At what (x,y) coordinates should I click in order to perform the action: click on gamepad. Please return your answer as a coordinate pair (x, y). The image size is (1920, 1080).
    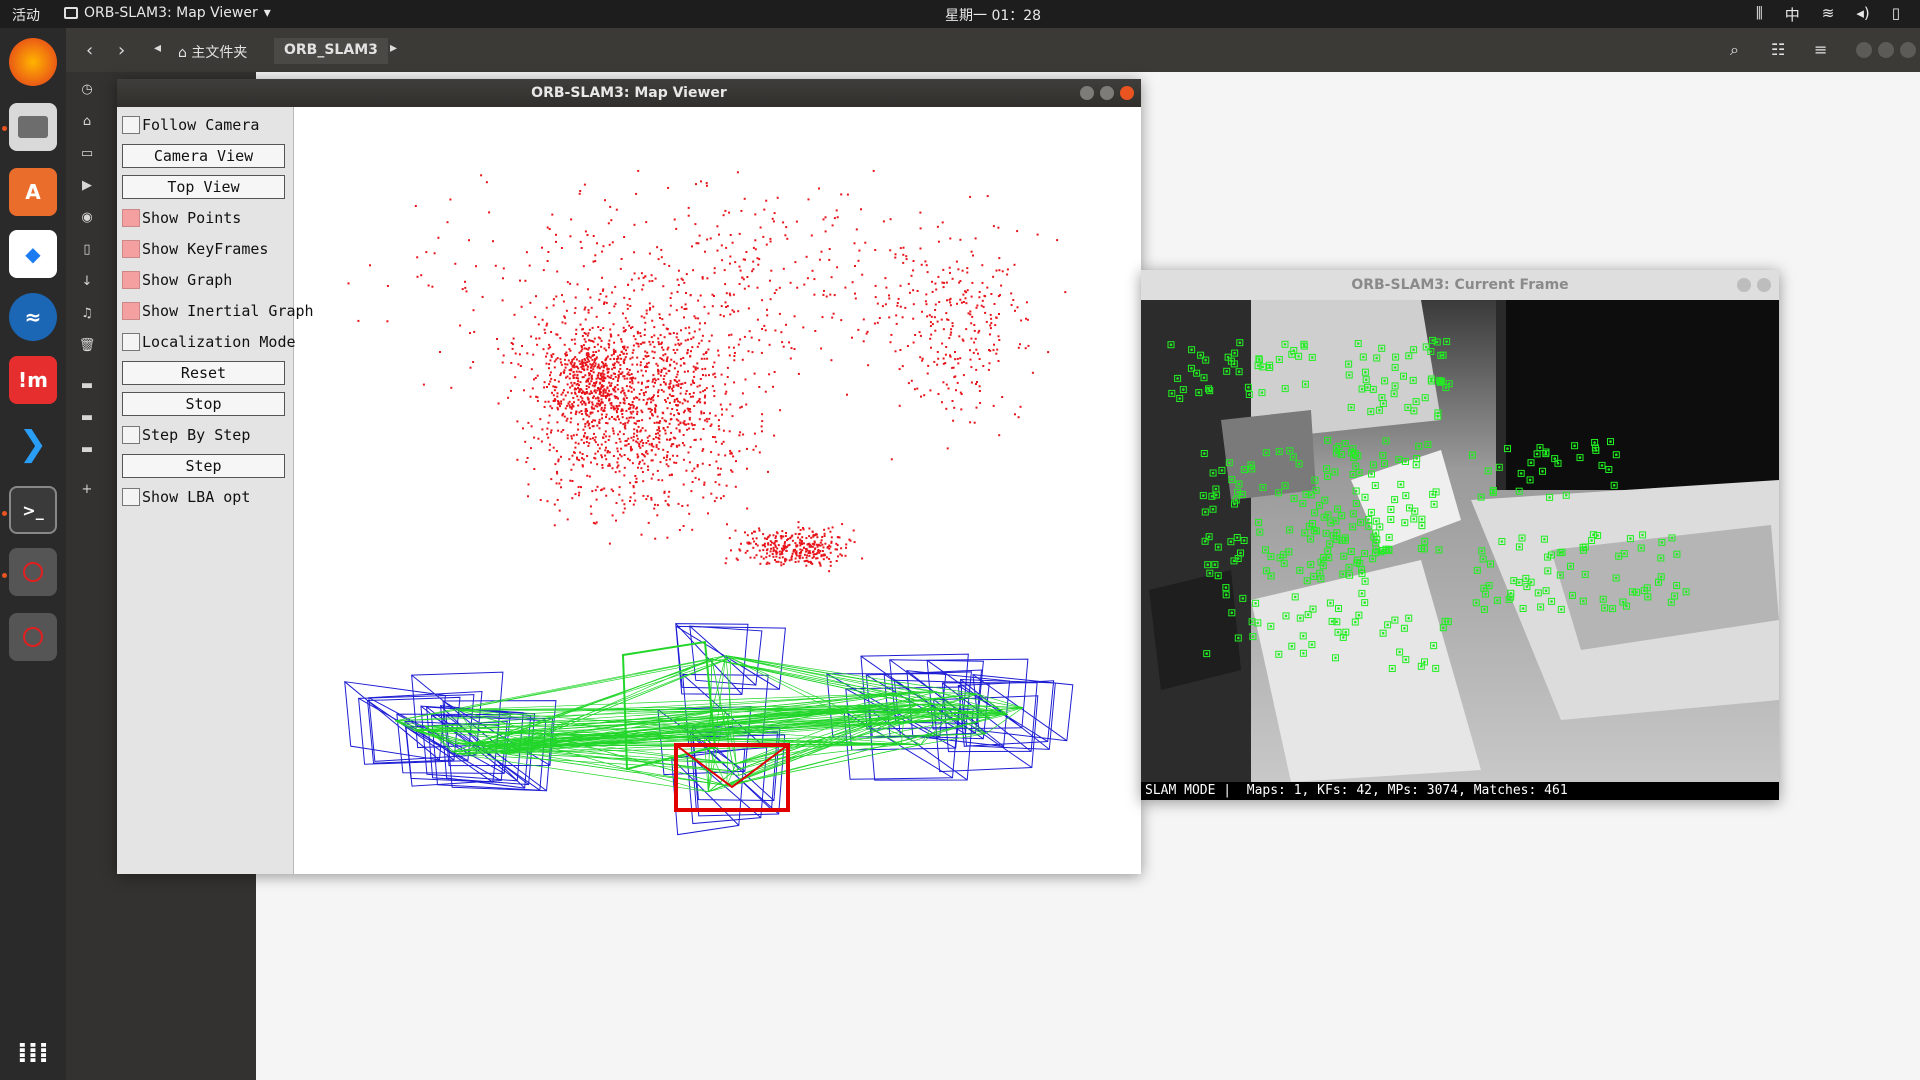
    Looking at the image, I should click on (1195, 630).